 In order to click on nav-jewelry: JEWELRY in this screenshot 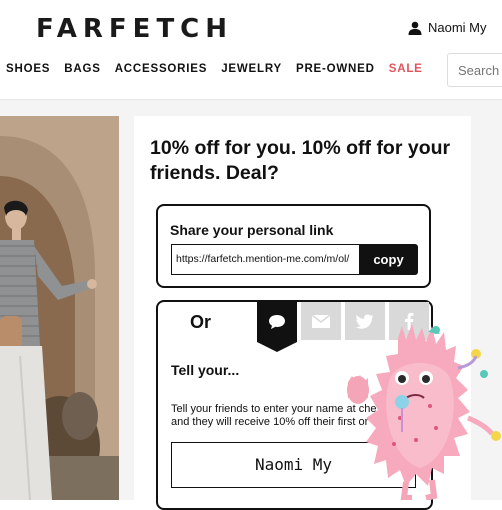, I will do `click(251, 69)`.